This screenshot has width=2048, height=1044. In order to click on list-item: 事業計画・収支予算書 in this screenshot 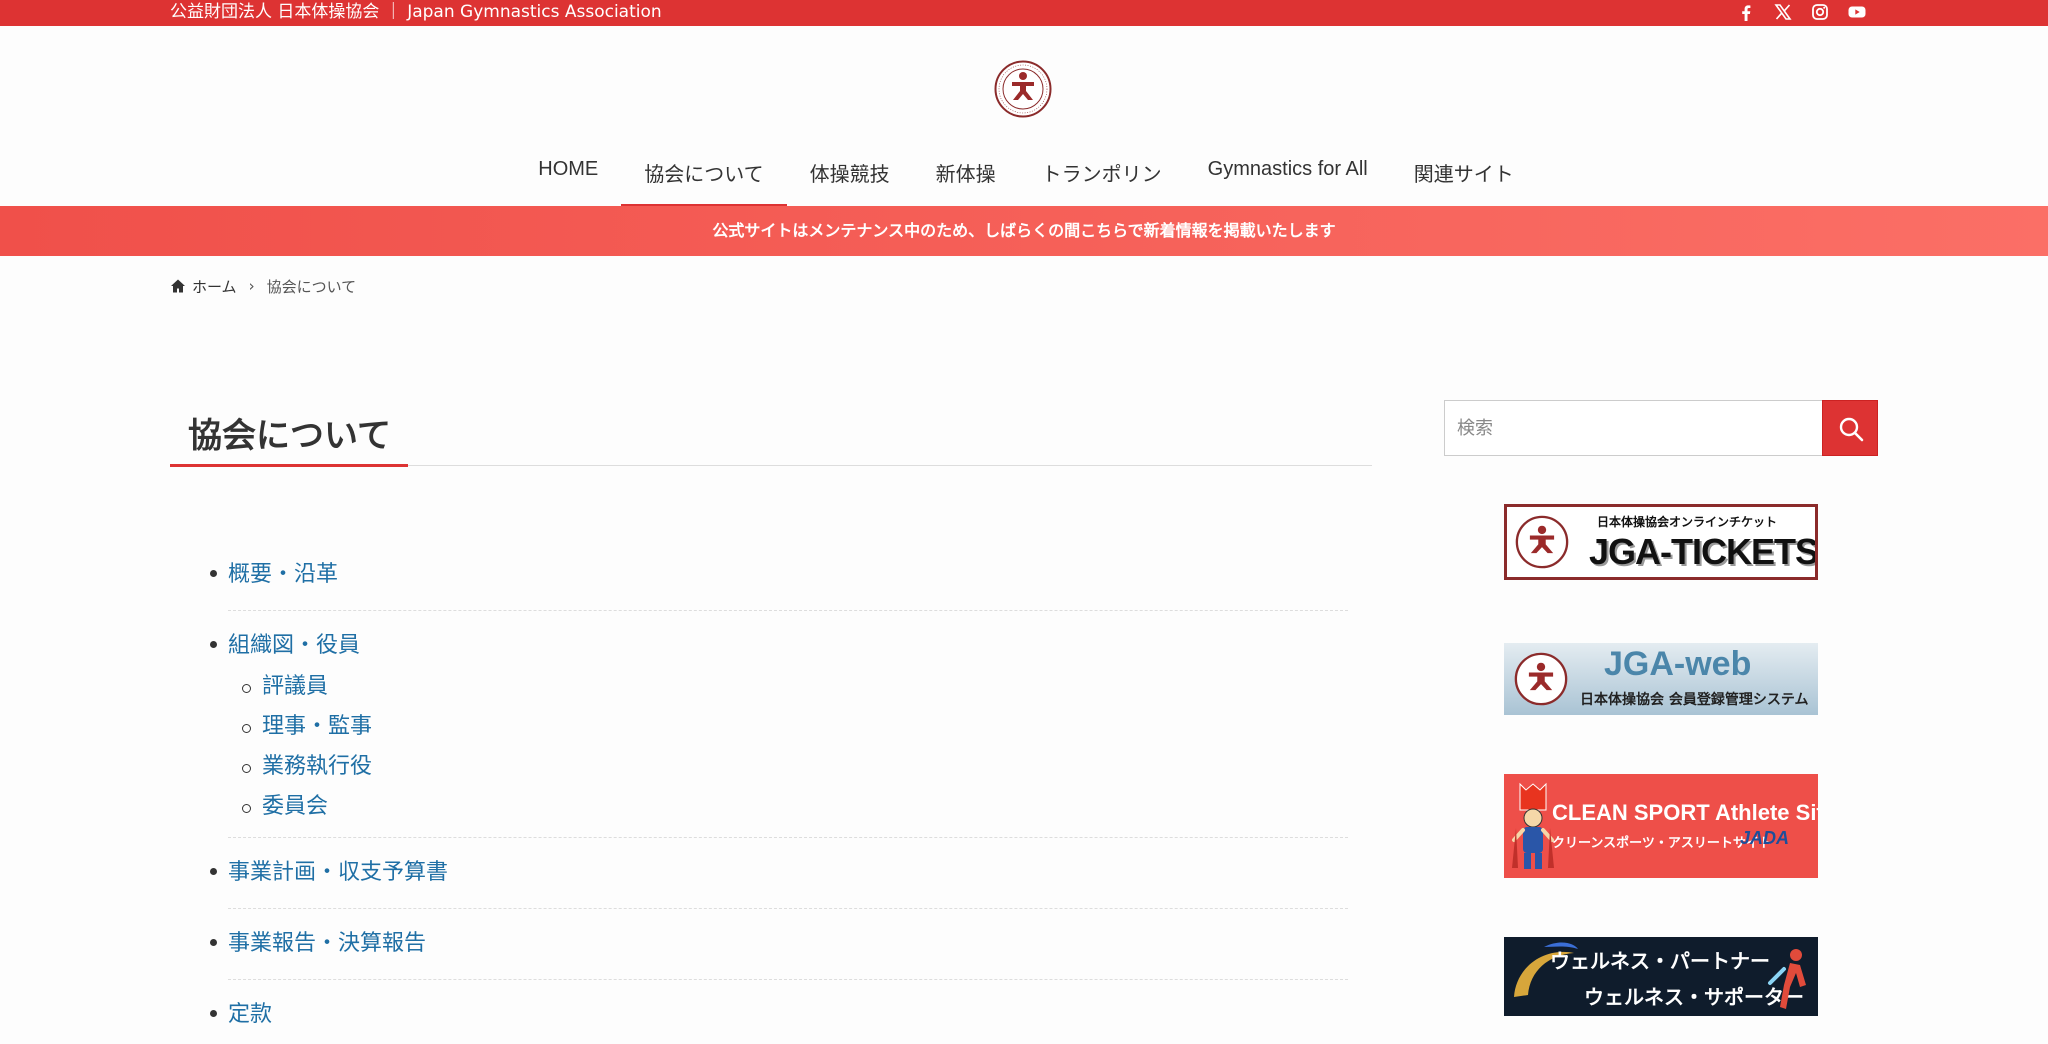, I will do `click(778, 877)`.